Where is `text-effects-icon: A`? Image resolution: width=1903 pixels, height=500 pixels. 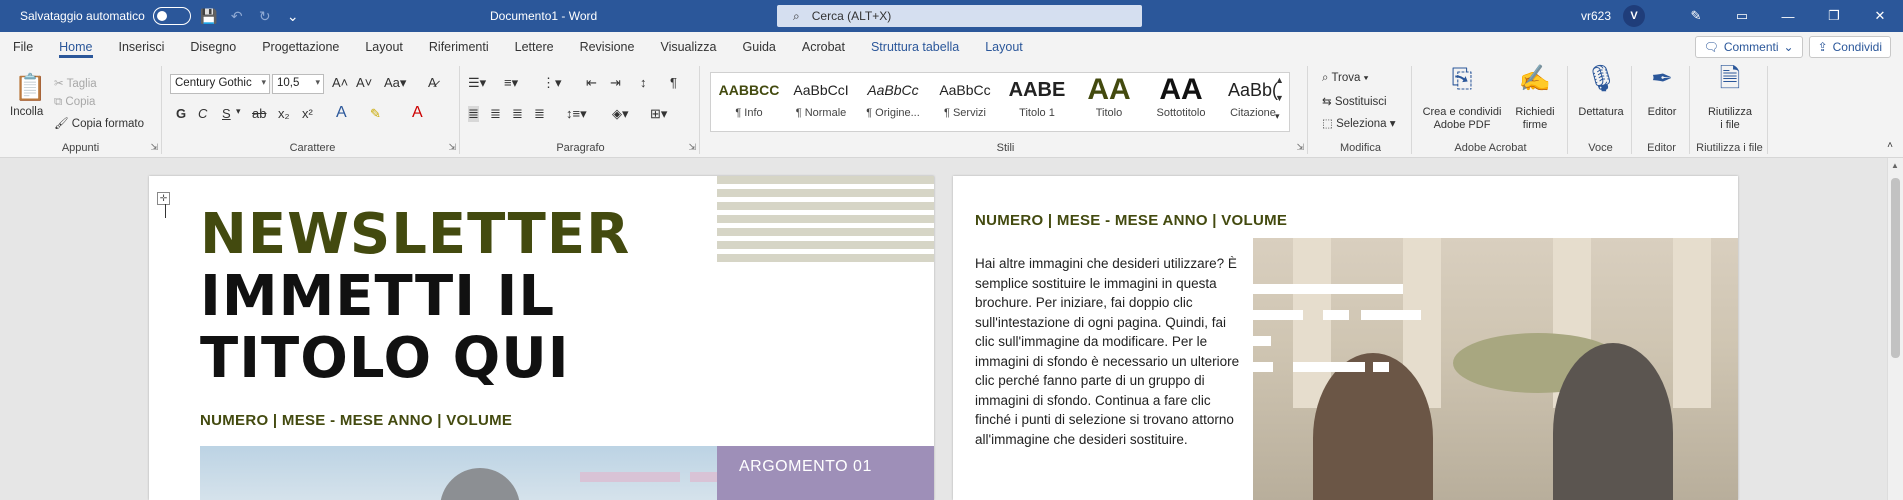
text-effects-icon: A is located at coordinates (341, 113).